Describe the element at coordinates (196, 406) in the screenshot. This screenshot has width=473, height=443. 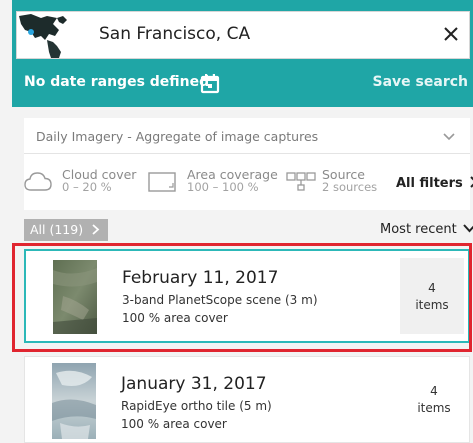
I see `result-description: RapidEye ortho tile (5 m)` at that location.